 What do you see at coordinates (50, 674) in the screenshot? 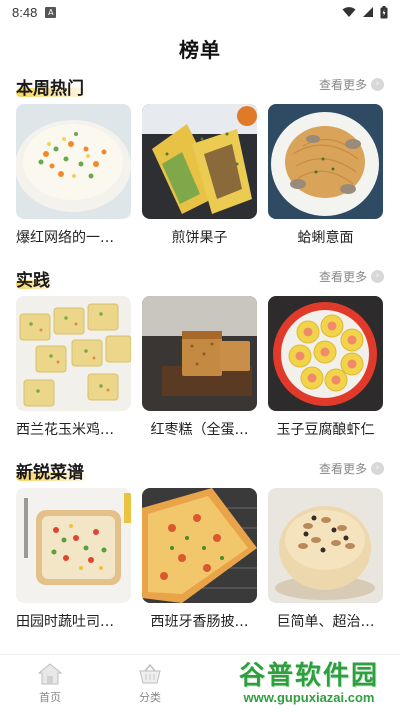
I see `home-icon` at bounding box center [50, 674].